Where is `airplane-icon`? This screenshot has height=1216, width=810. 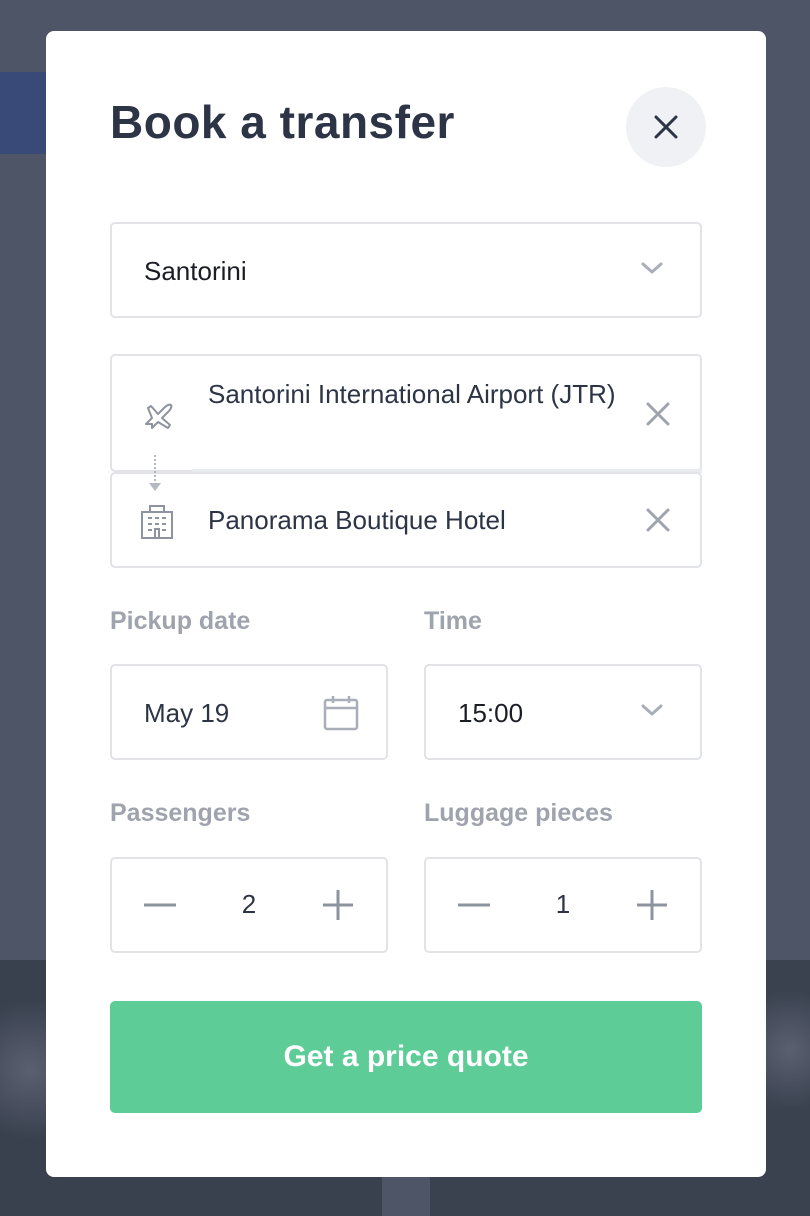 airplane-icon is located at coordinates (159, 416).